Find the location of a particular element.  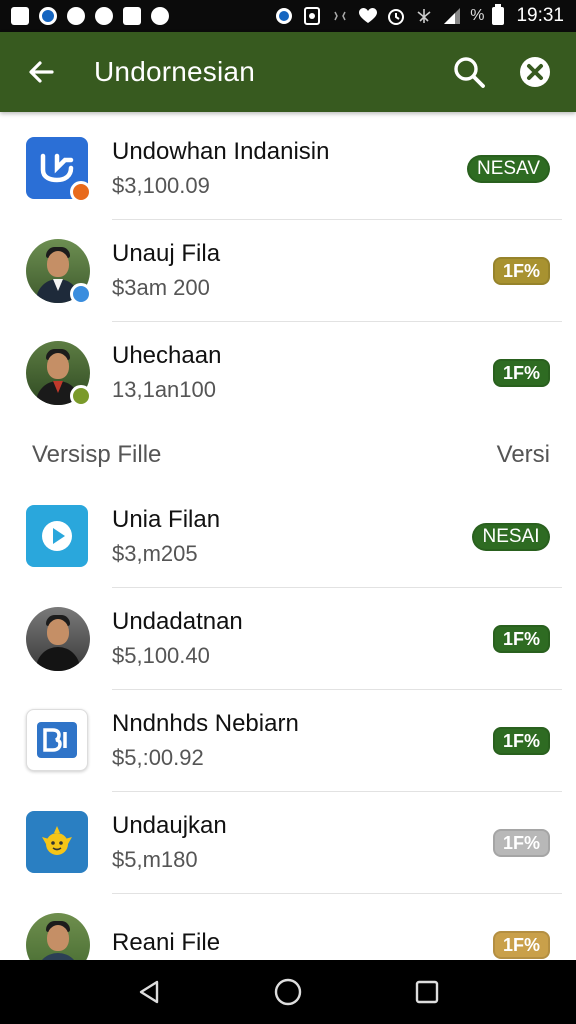

search-icon is located at coordinates (469, 72).